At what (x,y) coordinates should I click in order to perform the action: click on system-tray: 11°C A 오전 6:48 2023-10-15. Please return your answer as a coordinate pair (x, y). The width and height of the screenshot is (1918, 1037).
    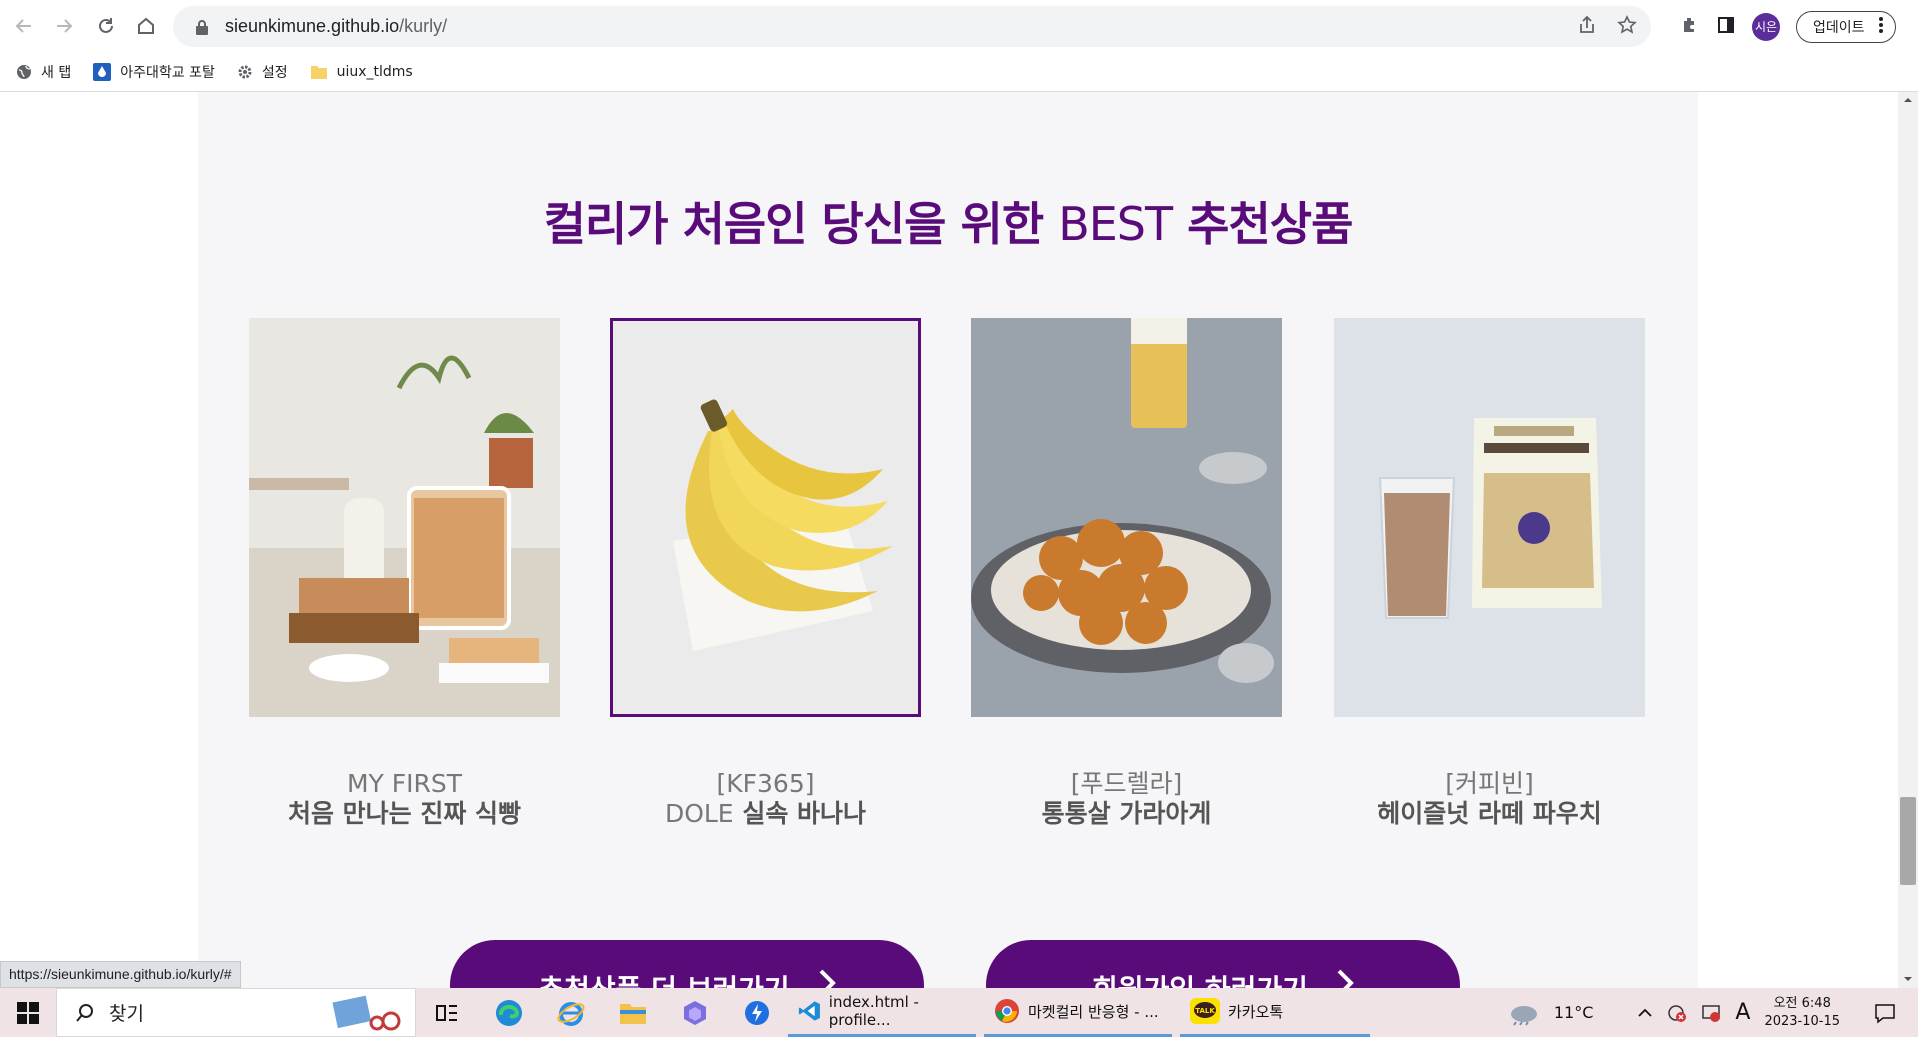
    Looking at the image, I should click on (1713, 1012).